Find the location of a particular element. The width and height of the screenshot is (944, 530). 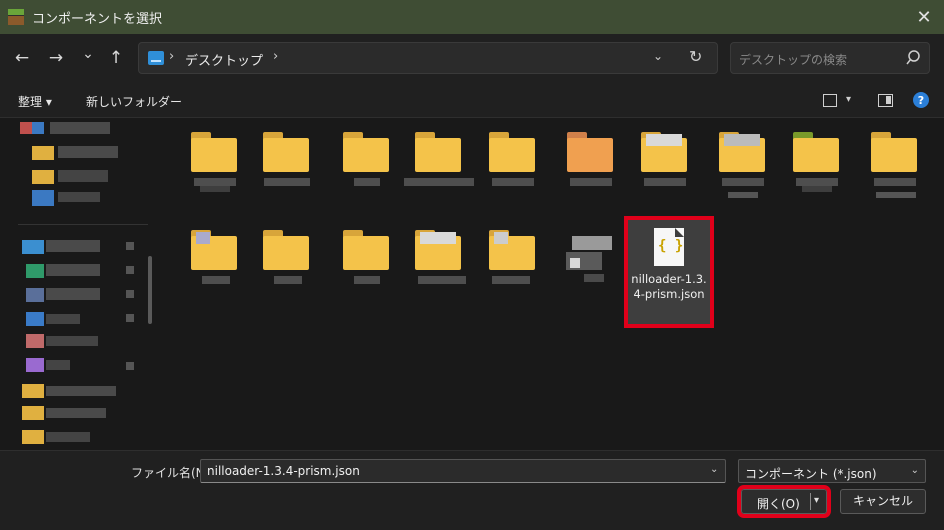

file-name-label: nilloader-1.3.4-prism.json is located at coordinates (669, 286).